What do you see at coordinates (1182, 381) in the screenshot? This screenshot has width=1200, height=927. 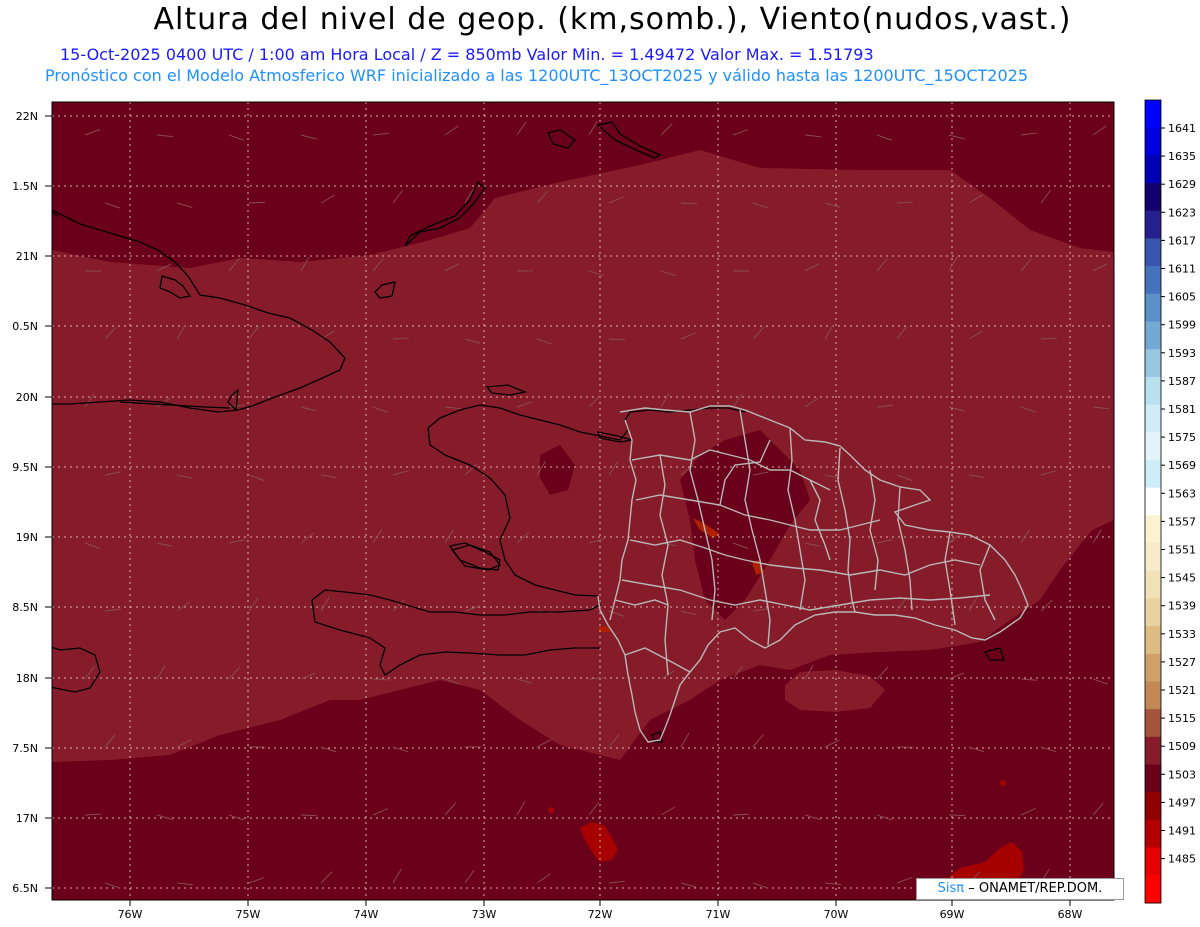 I see `colorbar-label: 1587` at bounding box center [1182, 381].